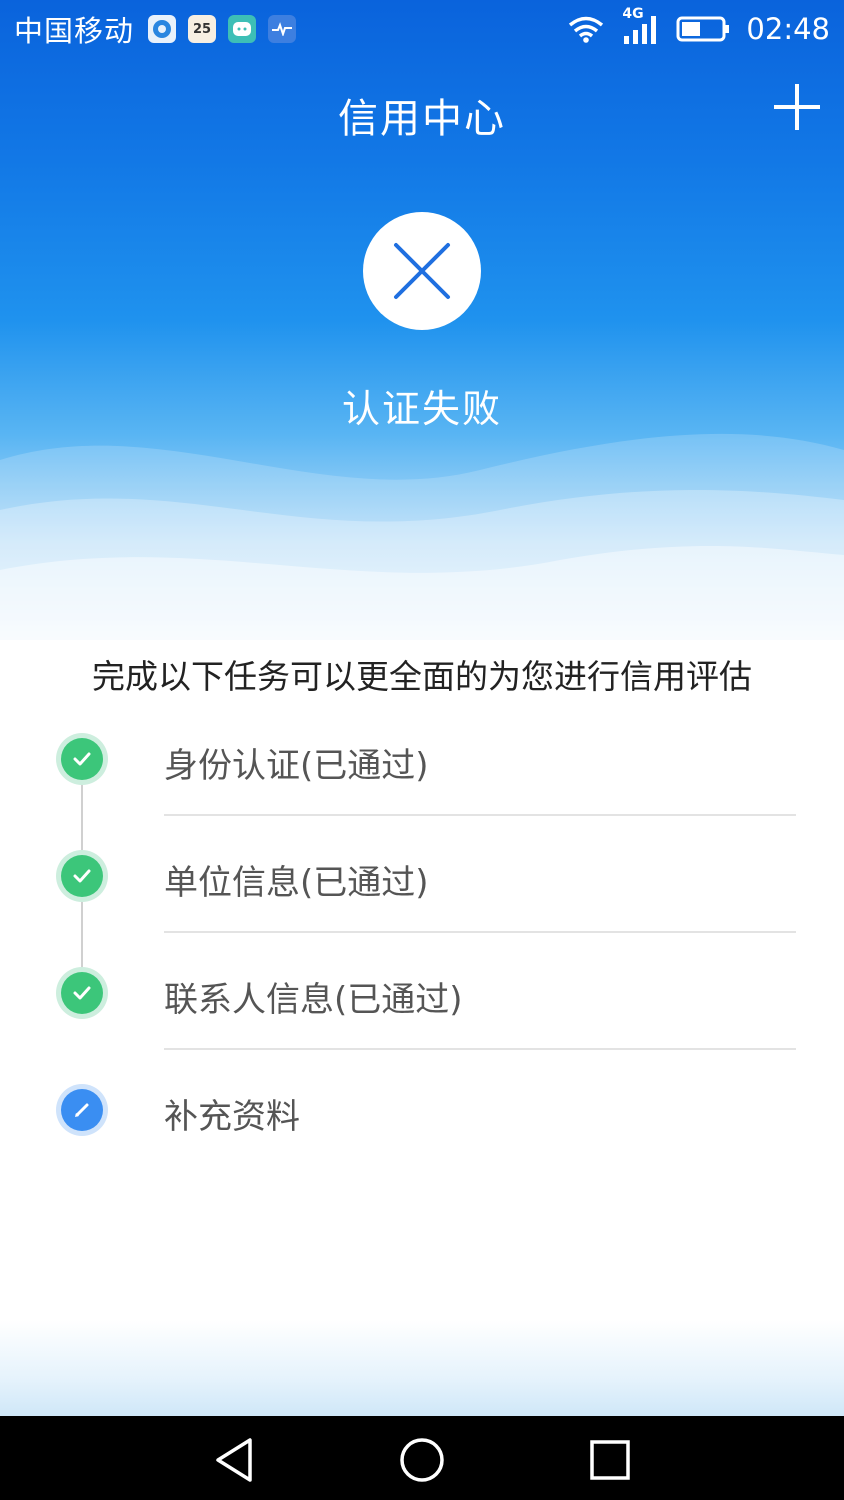 The width and height of the screenshot is (844, 1500). Describe the element at coordinates (422, 676) in the screenshot. I see `task-intro: 完成以下任务可以更全面的为您进行信用评估` at that location.